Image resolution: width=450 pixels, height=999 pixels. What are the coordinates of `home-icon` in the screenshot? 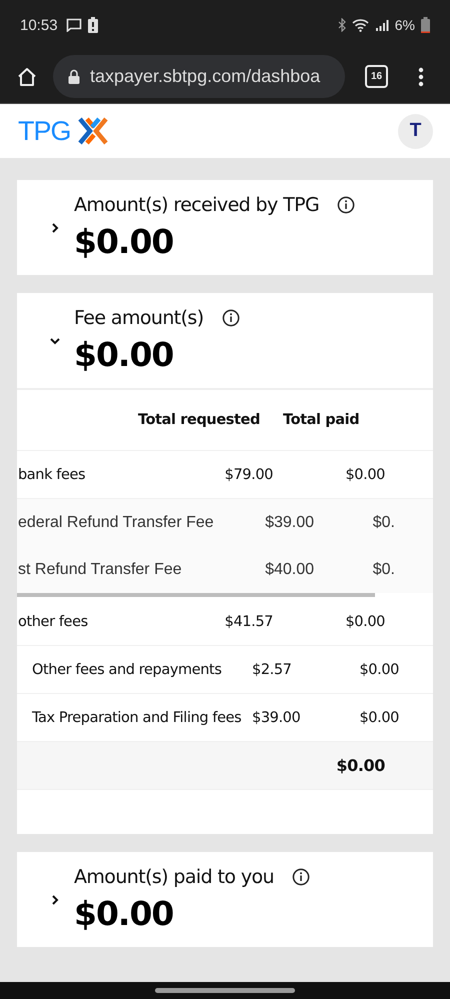 It's located at (27, 76).